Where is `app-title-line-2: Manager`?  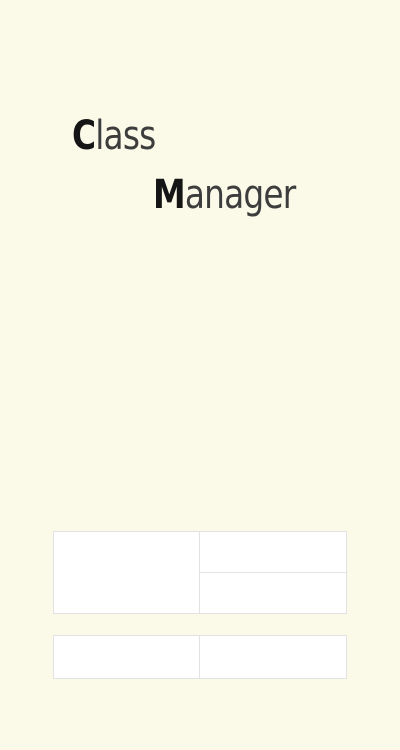 app-title-line-2: Manager is located at coordinates (224, 195).